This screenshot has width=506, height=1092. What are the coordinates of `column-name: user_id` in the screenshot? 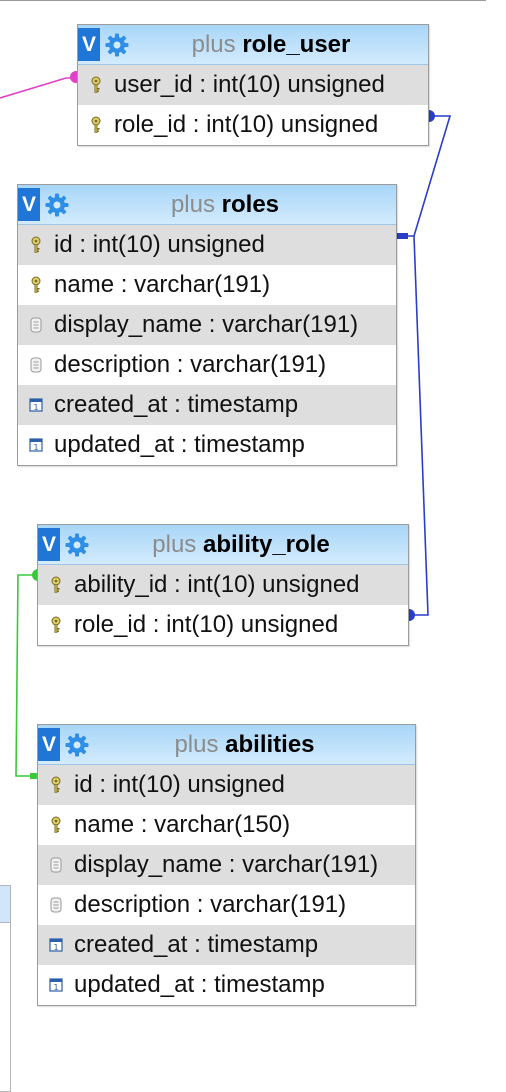 It's located at (153, 84).